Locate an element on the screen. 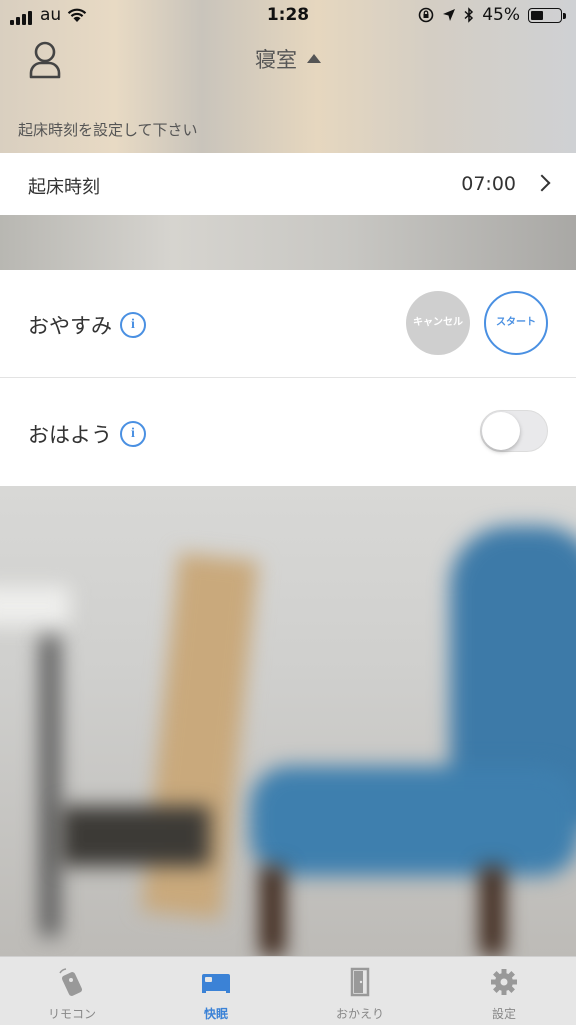 The image size is (576, 1025). tab-welcome-home-label: おかえり is located at coordinates (359, 1014).